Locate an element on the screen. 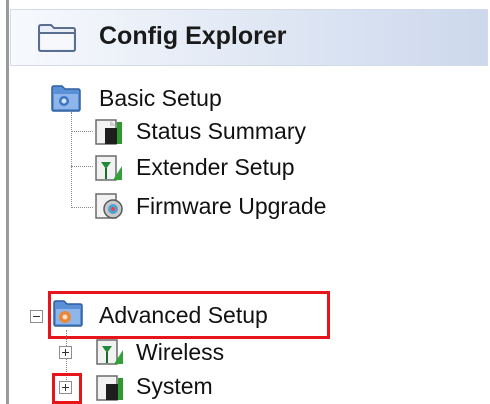 This screenshot has width=490, height=404. tree-node-label: Basic Setup is located at coordinates (160, 98).